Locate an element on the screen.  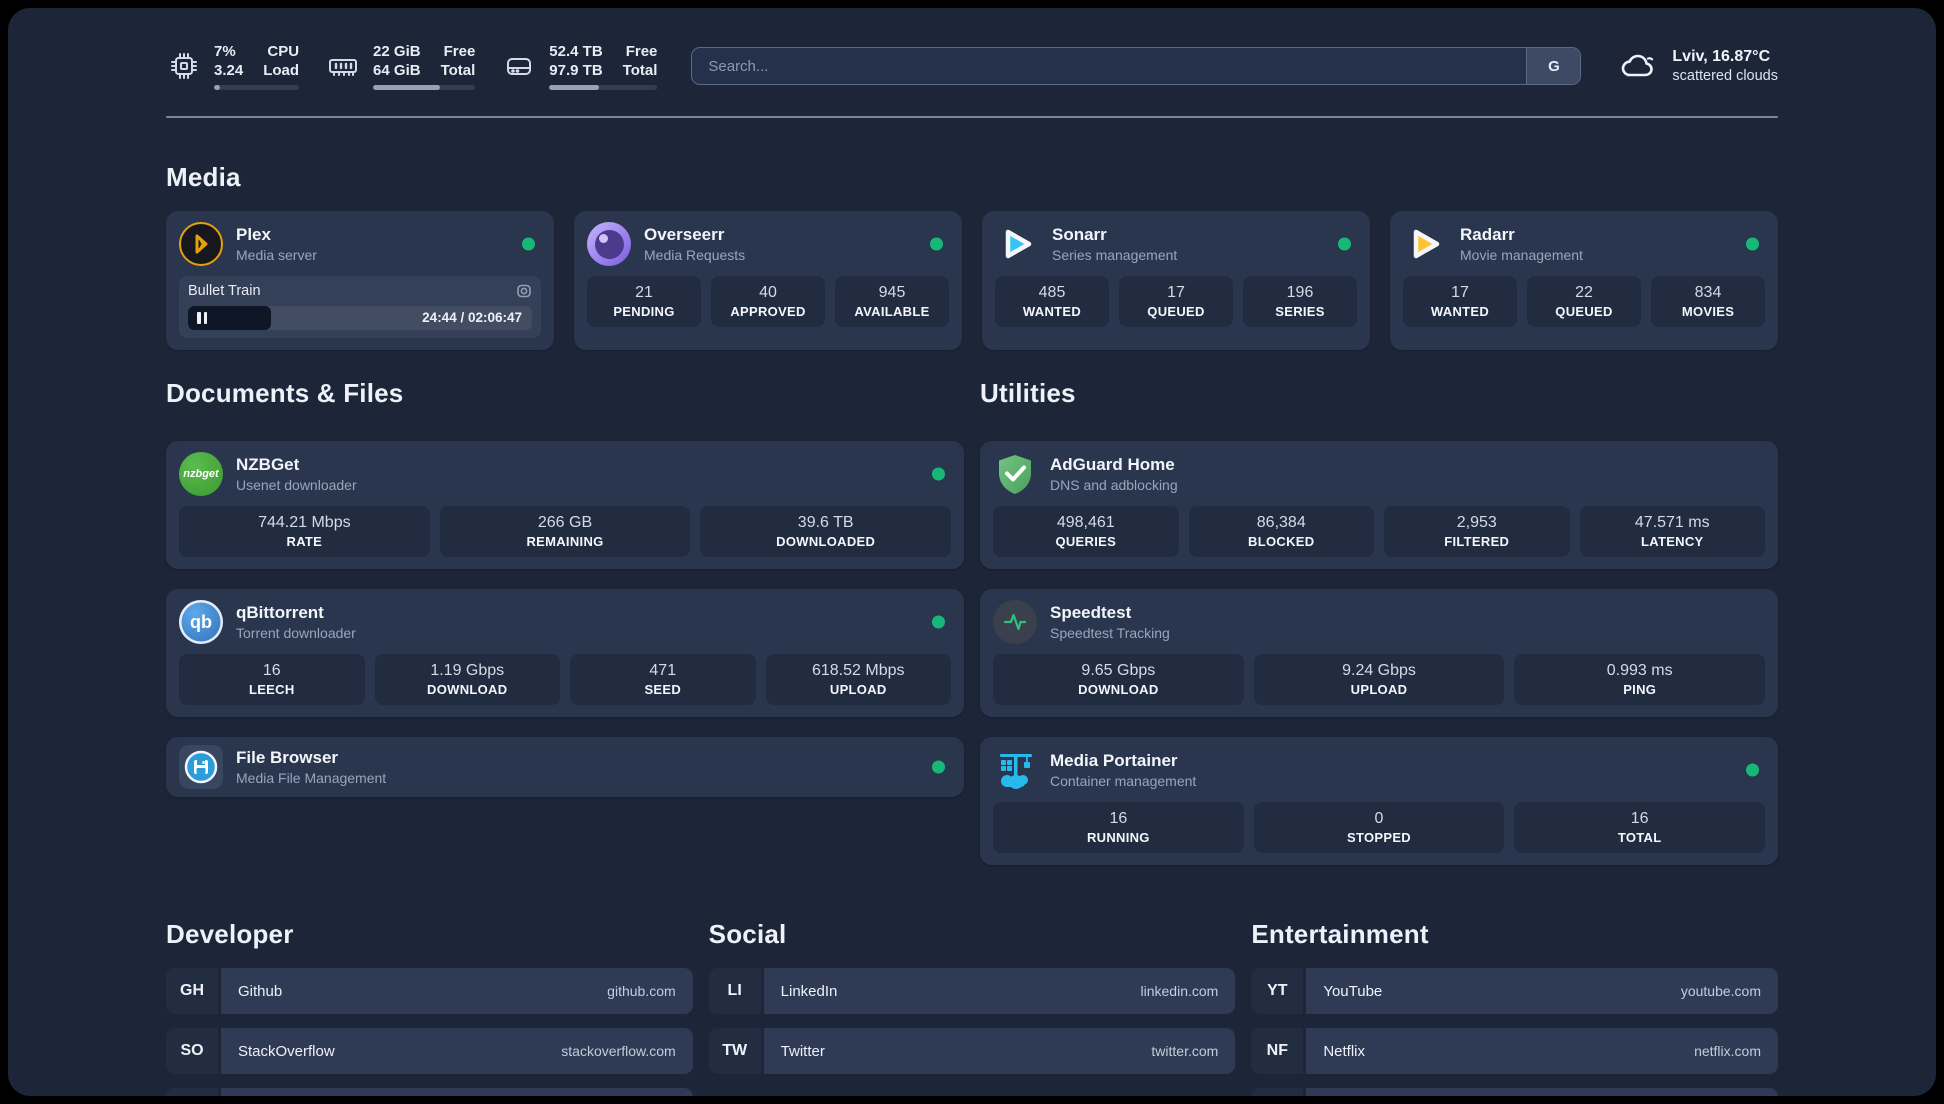
portainer-name: Media Portainer is located at coordinates (1114, 760).